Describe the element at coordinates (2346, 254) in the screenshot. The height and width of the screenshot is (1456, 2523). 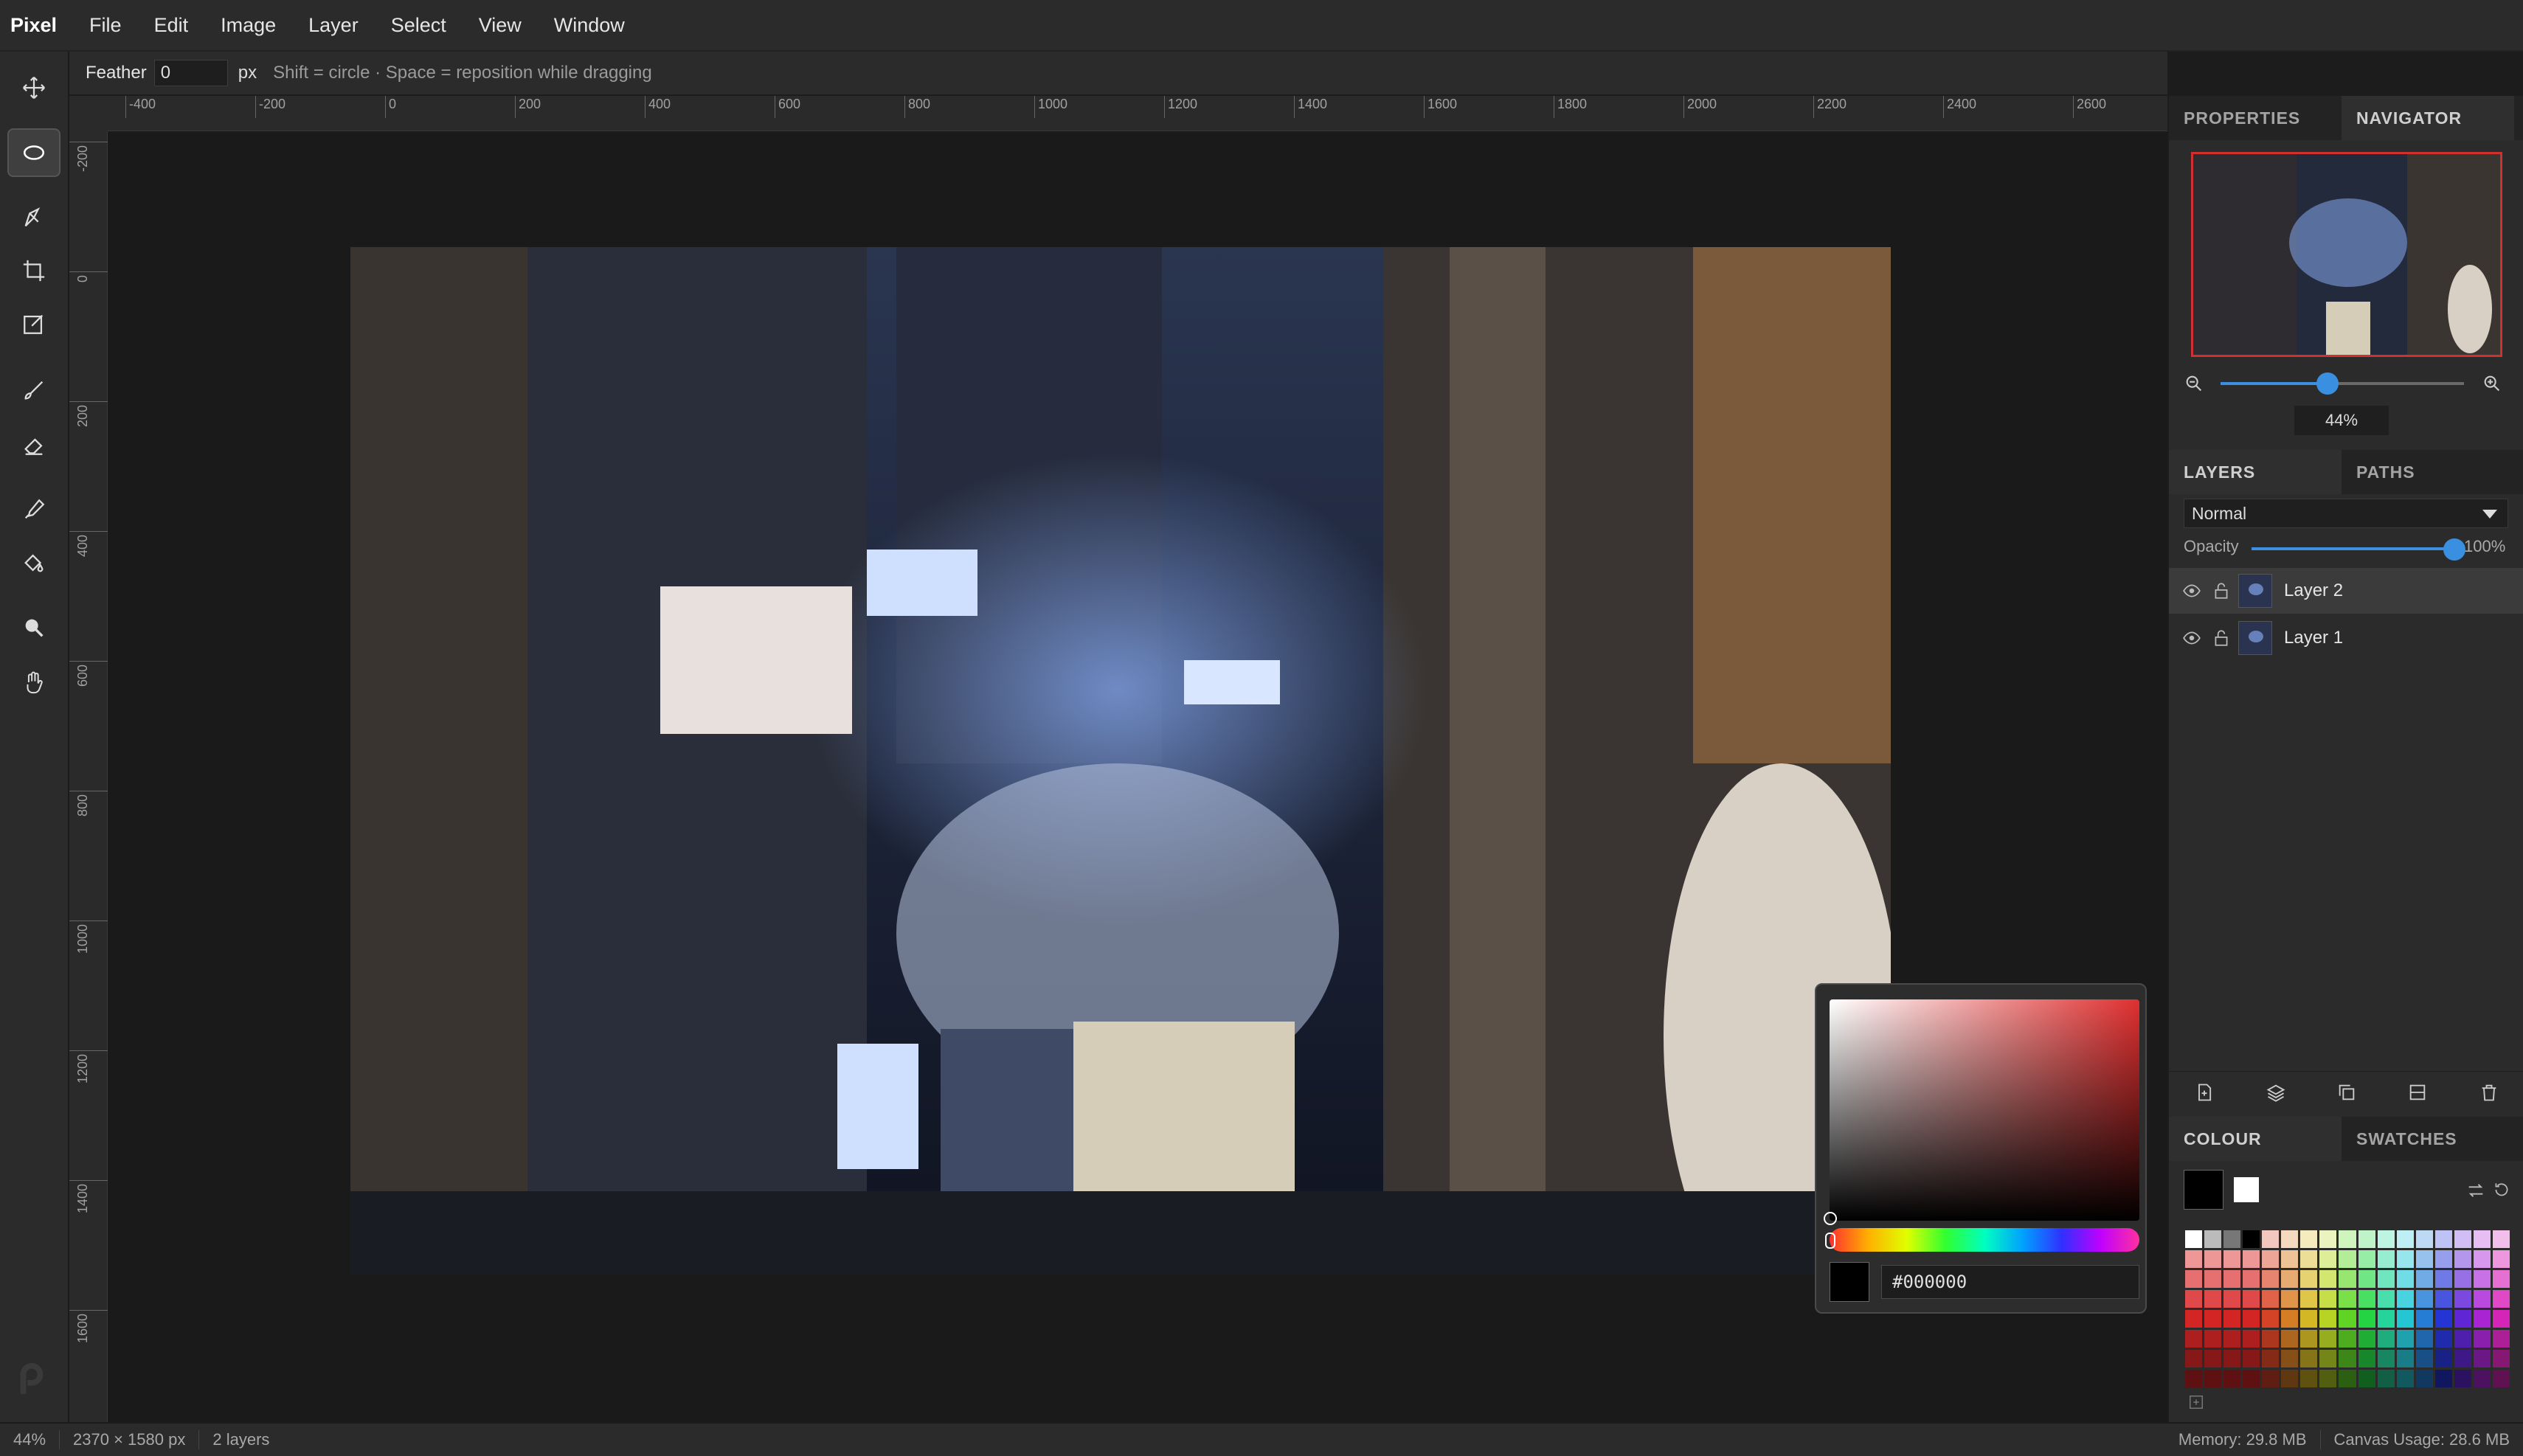
I see `navigator-thumbnail` at that location.